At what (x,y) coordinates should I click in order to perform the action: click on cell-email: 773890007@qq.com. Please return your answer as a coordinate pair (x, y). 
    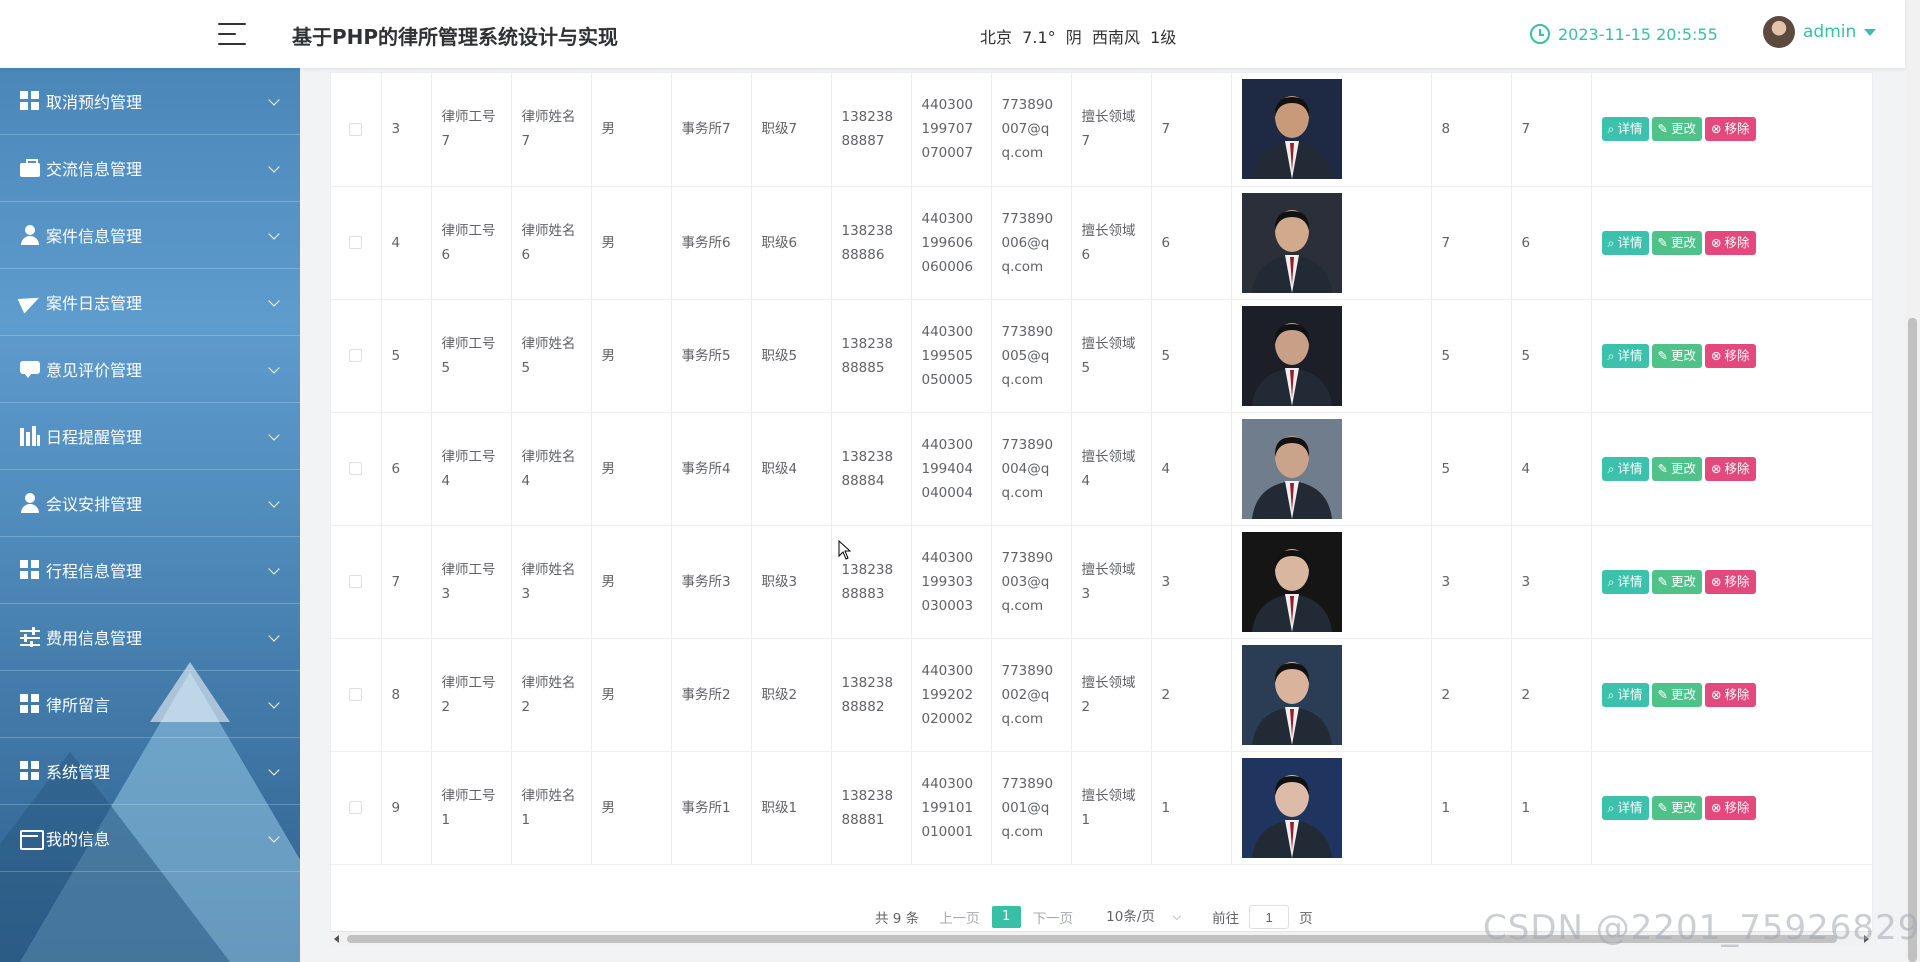
    Looking at the image, I should click on (1031, 130).